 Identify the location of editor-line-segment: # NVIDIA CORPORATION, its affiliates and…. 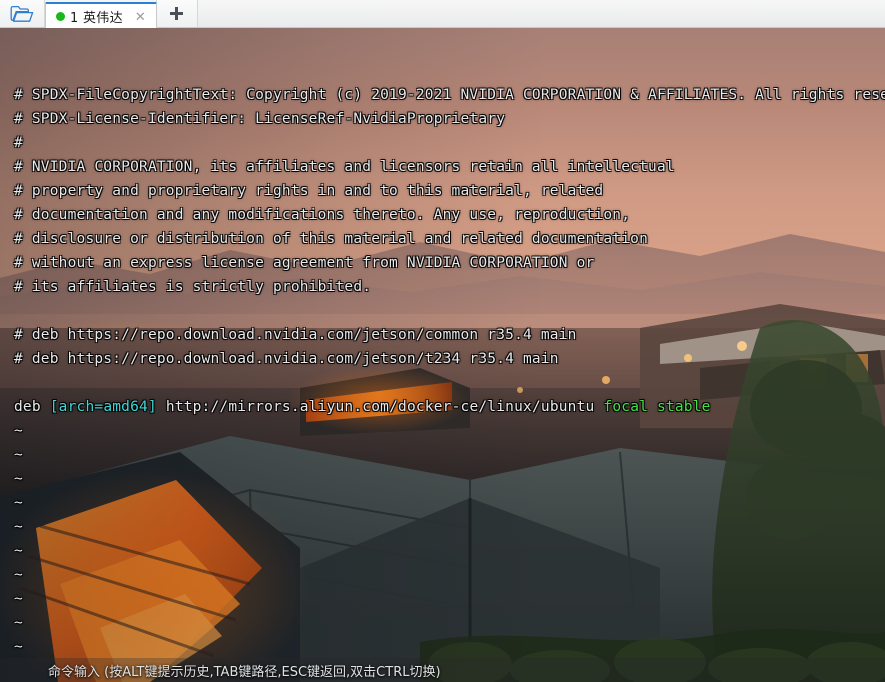
(344, 167).